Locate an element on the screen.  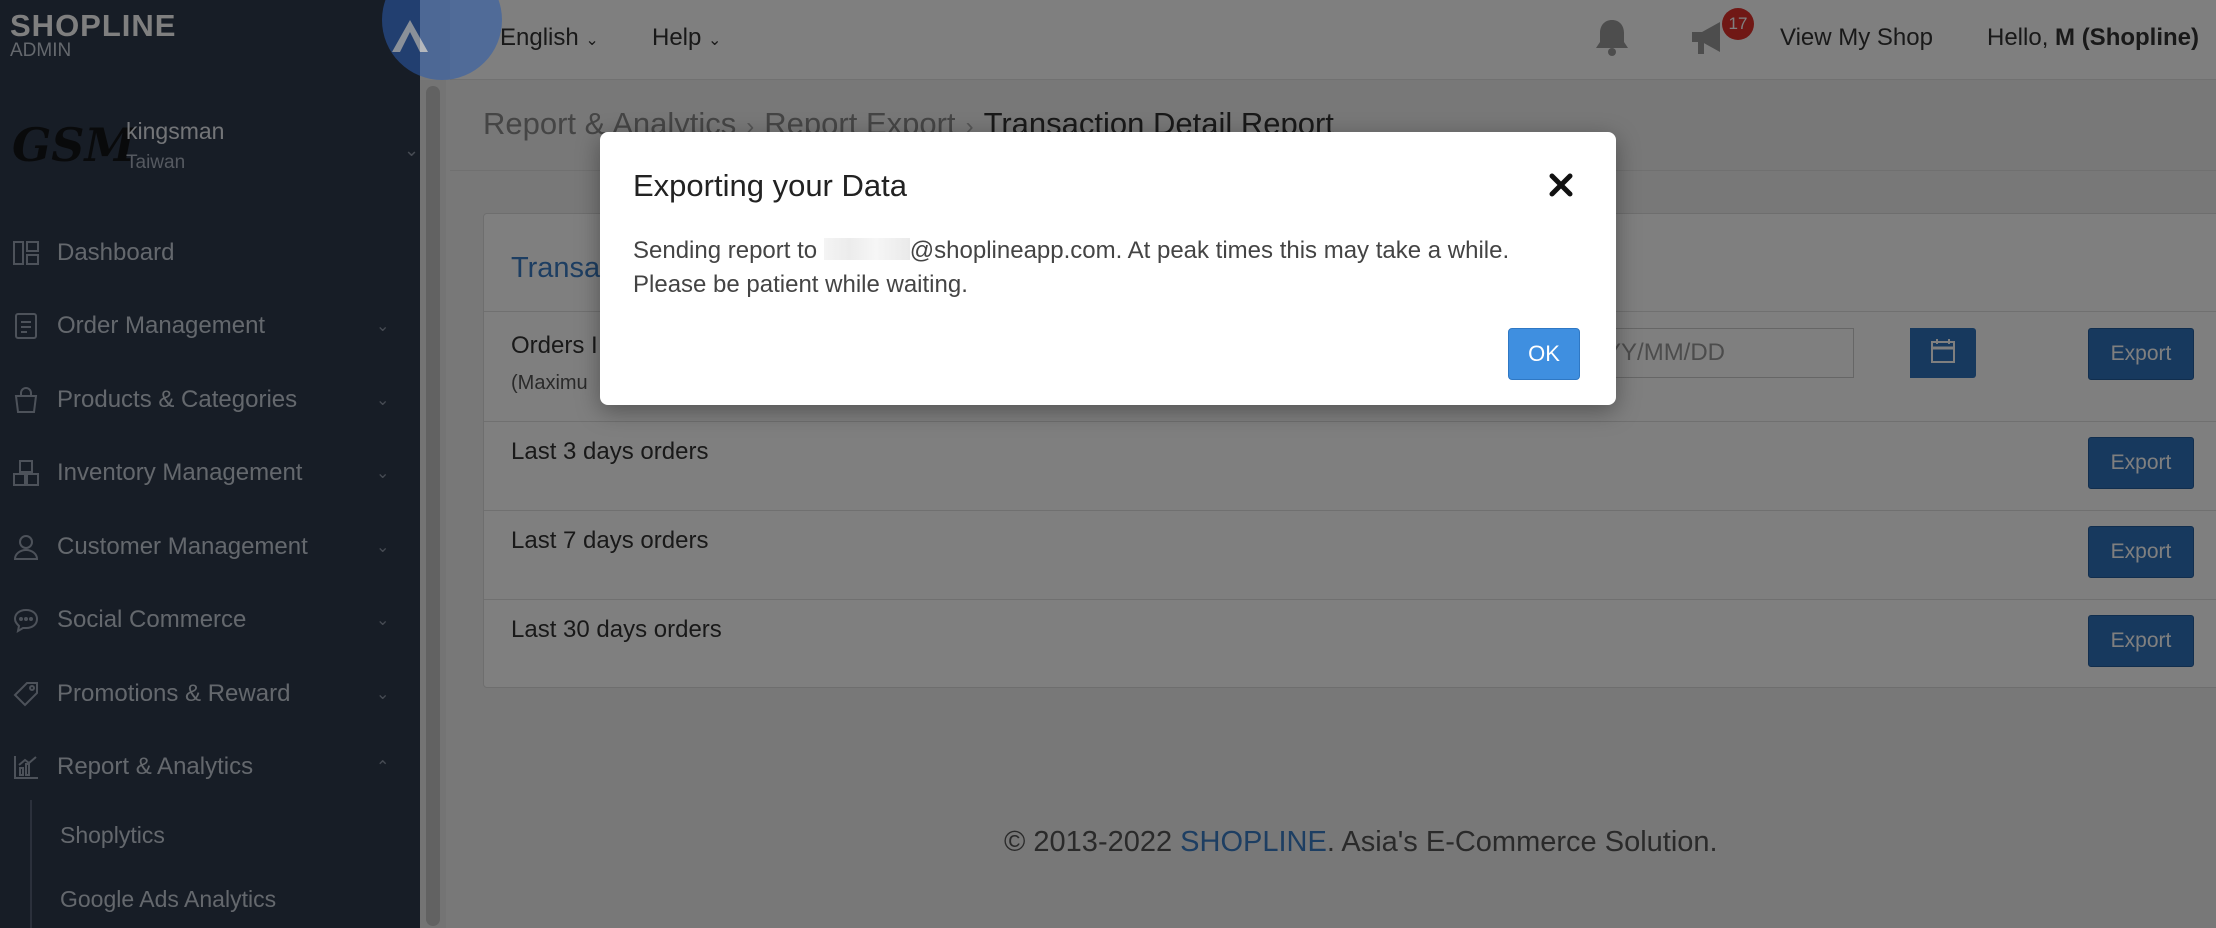
message-prefix: Sending report to is located at coordinates (728, 250).